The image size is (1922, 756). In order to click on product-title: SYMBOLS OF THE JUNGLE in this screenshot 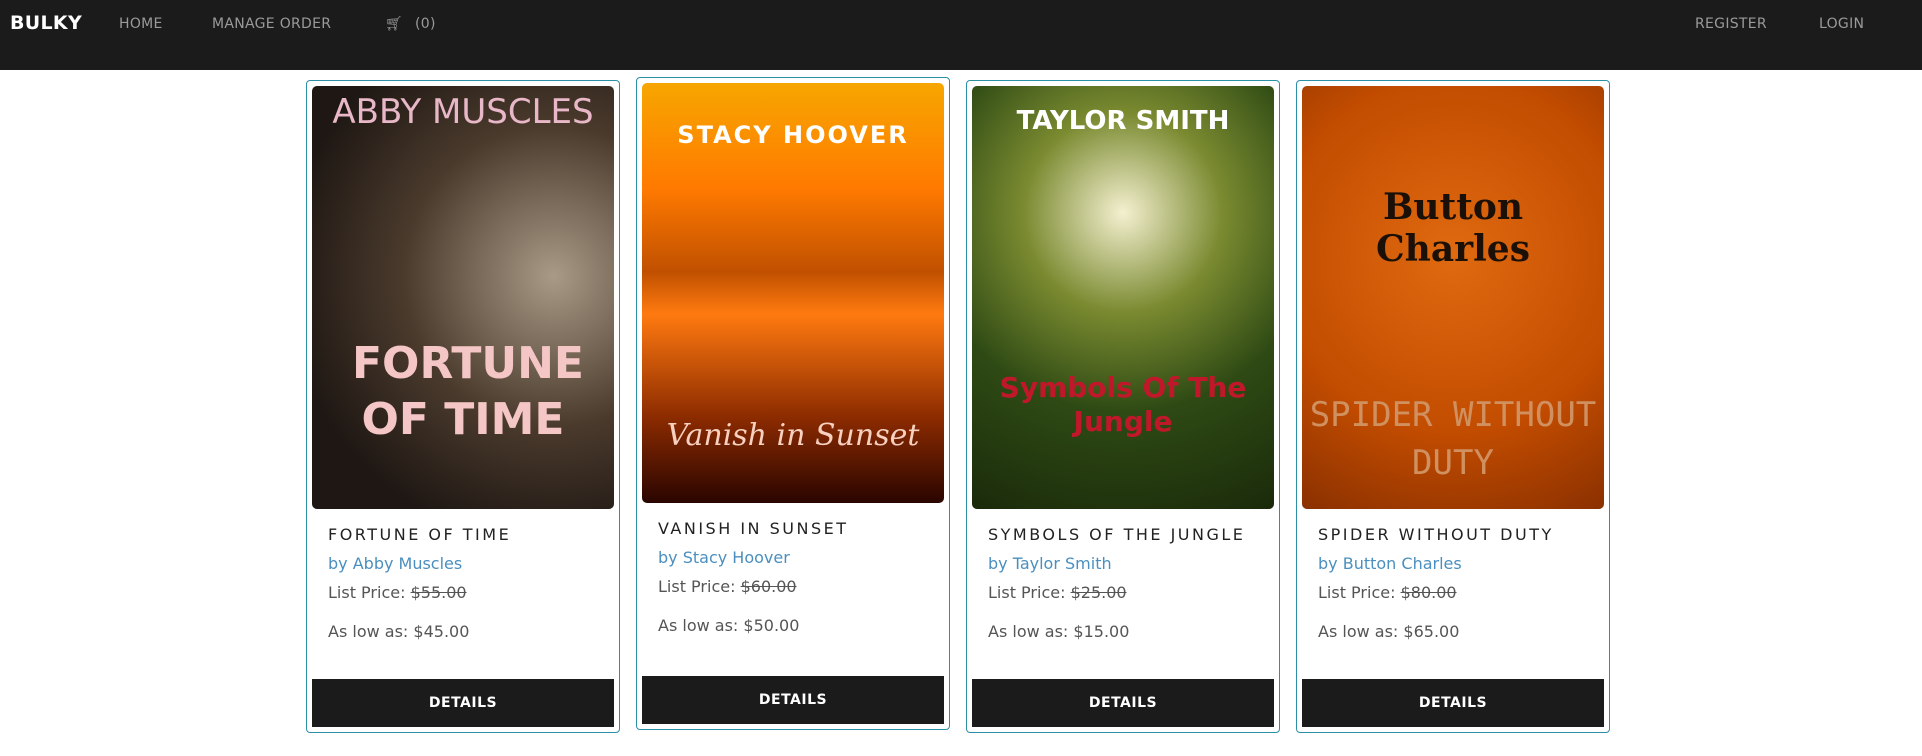, I will do `click(1117, 534)`.